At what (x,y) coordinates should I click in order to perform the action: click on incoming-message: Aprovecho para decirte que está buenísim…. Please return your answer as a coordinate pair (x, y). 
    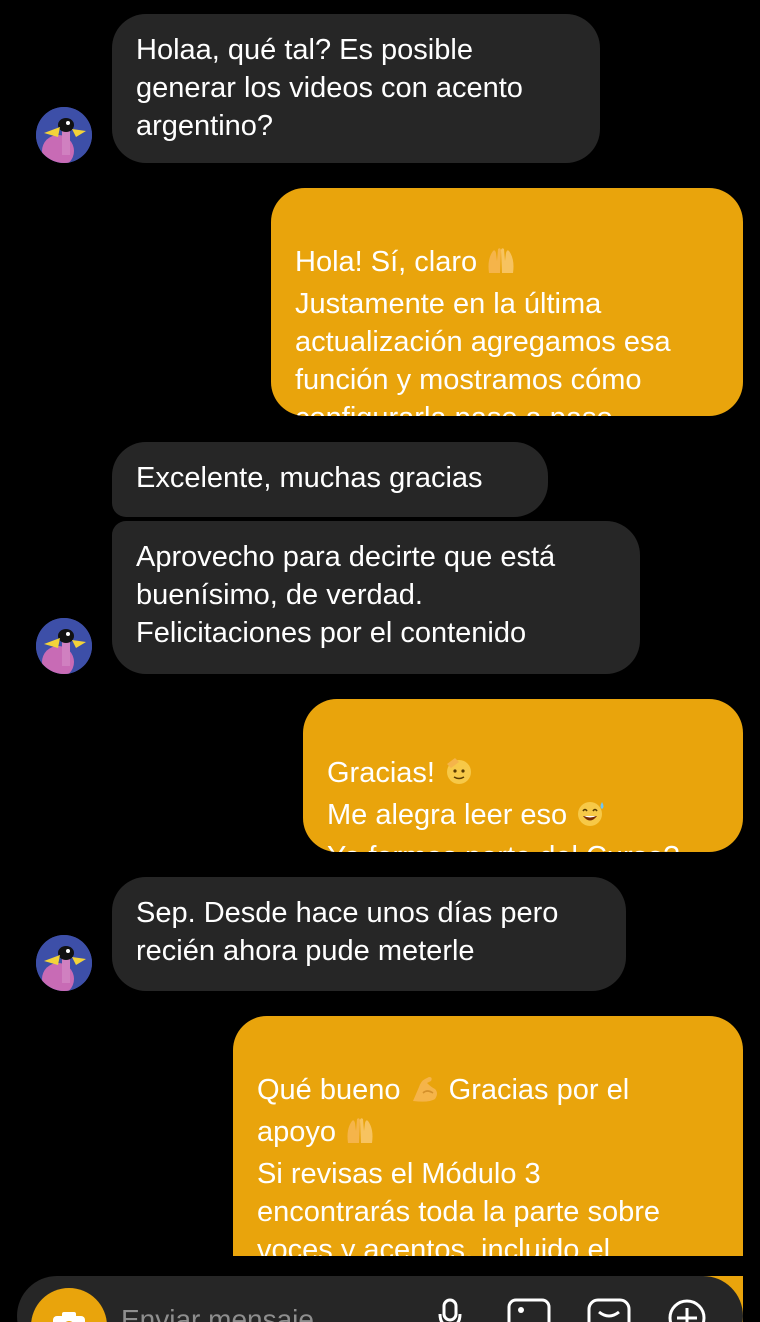
    Looking at the image, I should click on (376, 597).